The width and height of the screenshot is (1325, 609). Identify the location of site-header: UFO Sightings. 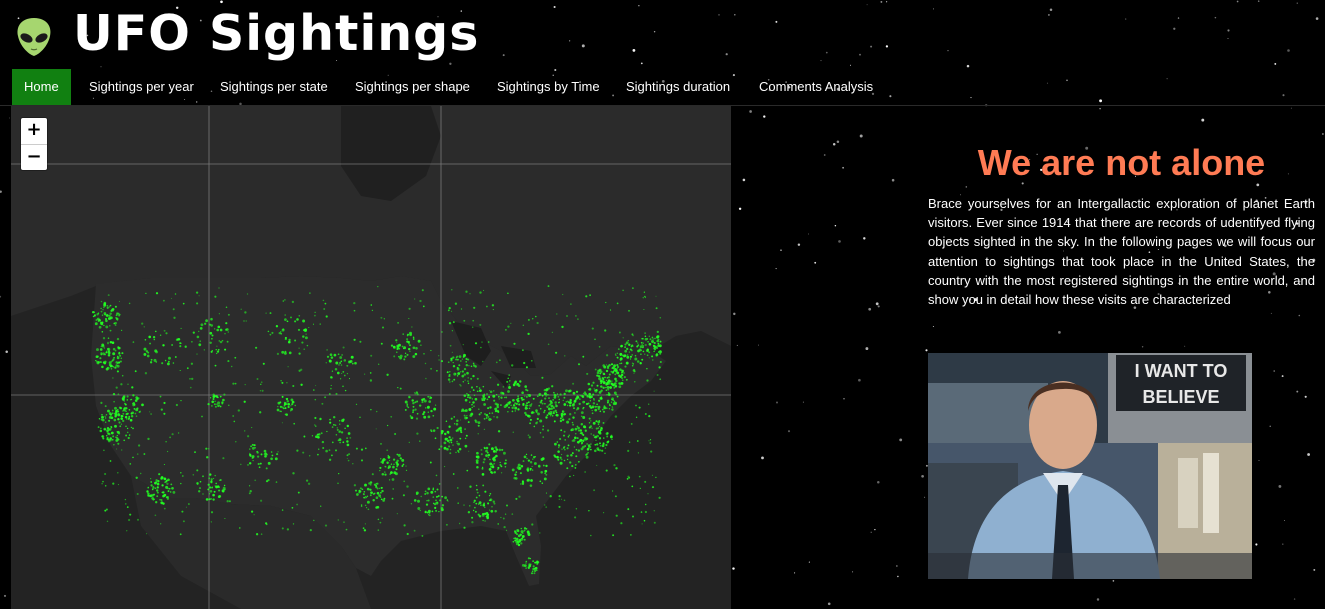
(662, 34).